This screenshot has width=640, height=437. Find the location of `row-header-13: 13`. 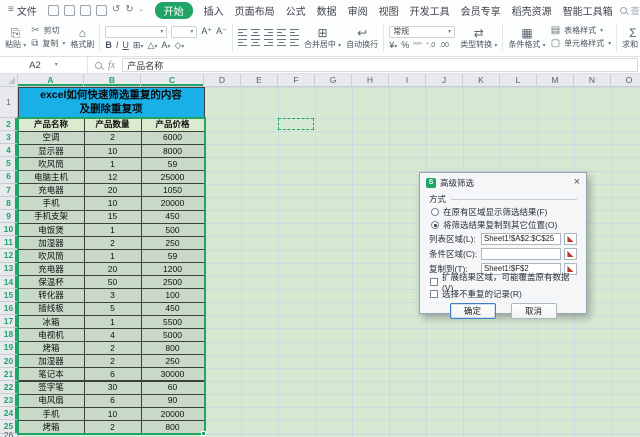

row-header-13: 13 is located at coordinates (9, 269).